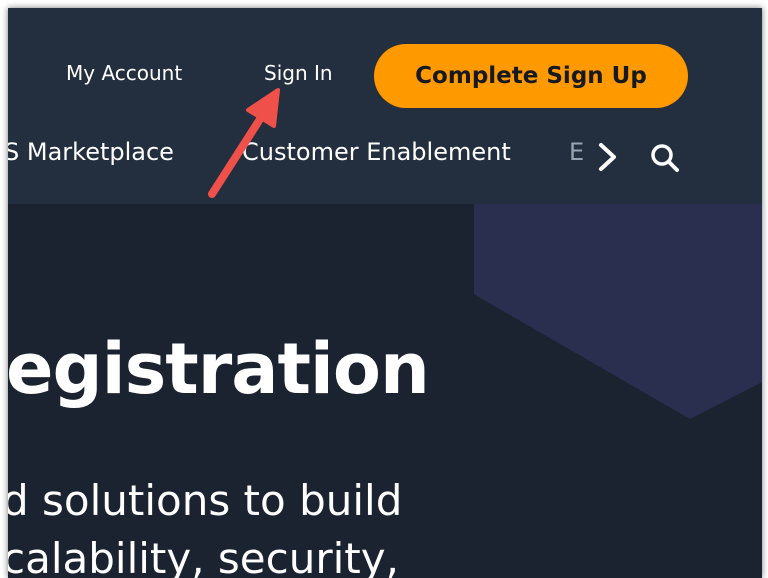  What do you see at coordinates (219, 369) in the screenshot?
I see `hero-title: egistration` at bounding box center [219, 369].